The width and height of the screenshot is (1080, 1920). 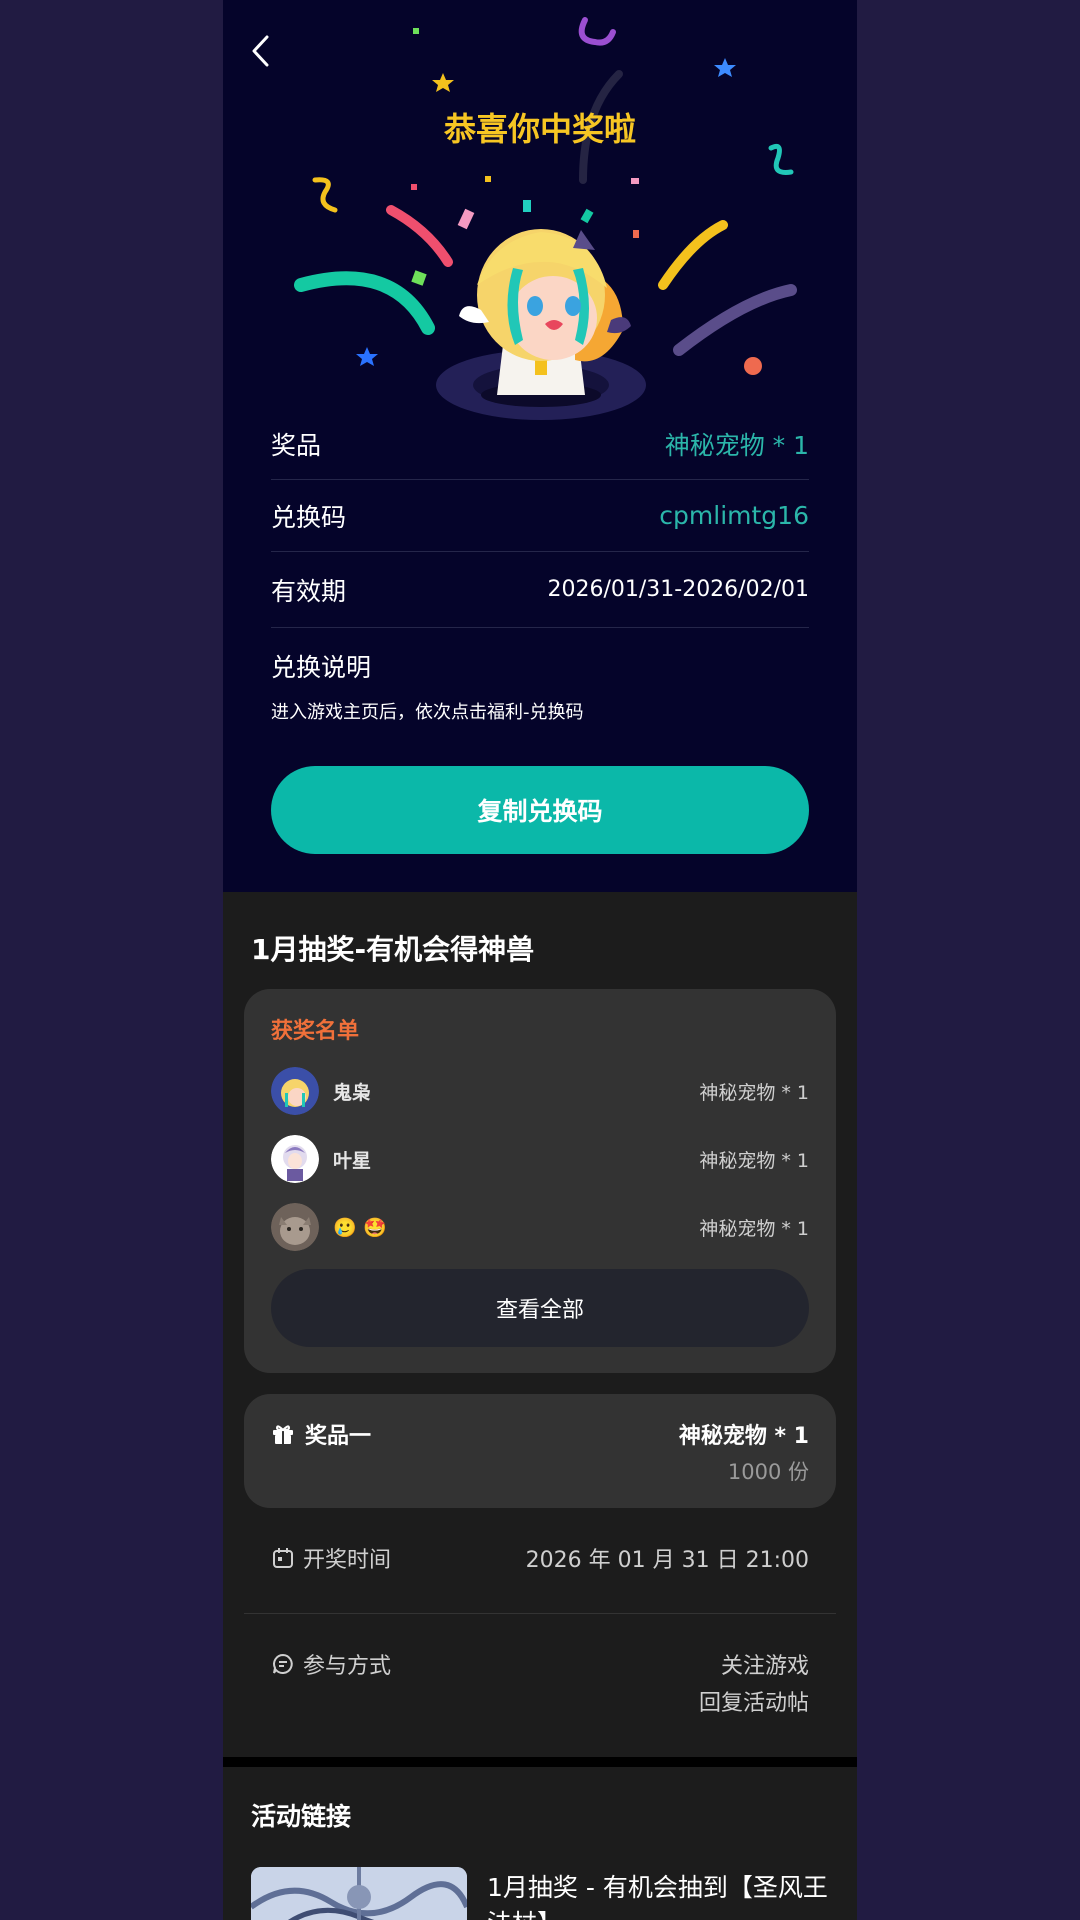 I want to click on participate-label-wrap: 参与方式, so click(x=331, y=1664).